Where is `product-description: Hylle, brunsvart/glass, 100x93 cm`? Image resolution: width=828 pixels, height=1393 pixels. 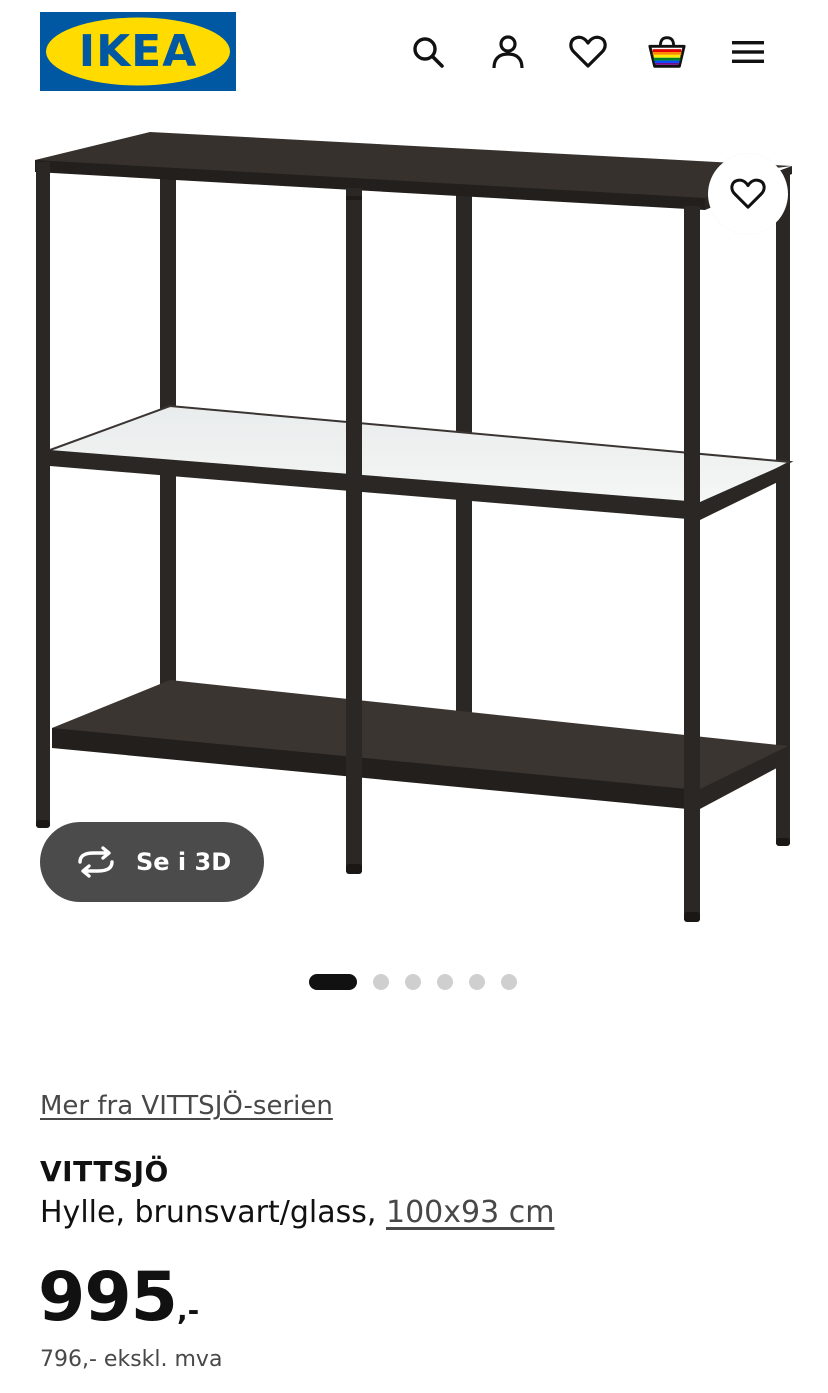
product-description: Hylle, brunsvart/glass, 100x93 cm is located at coordinates (297, 1213).